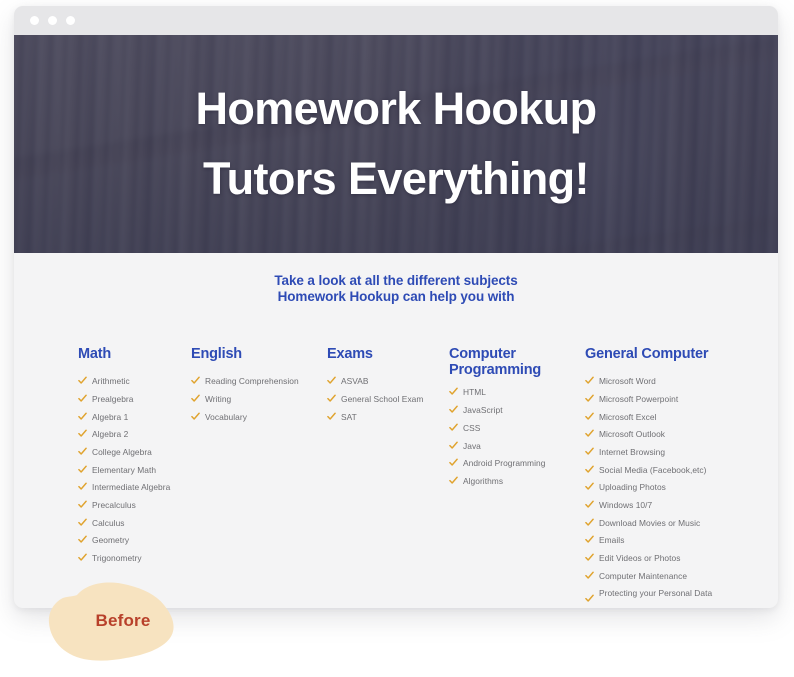  Describe the element at coordinates (517, 446) in the screenshot. I see `list-item: Java` at that location.